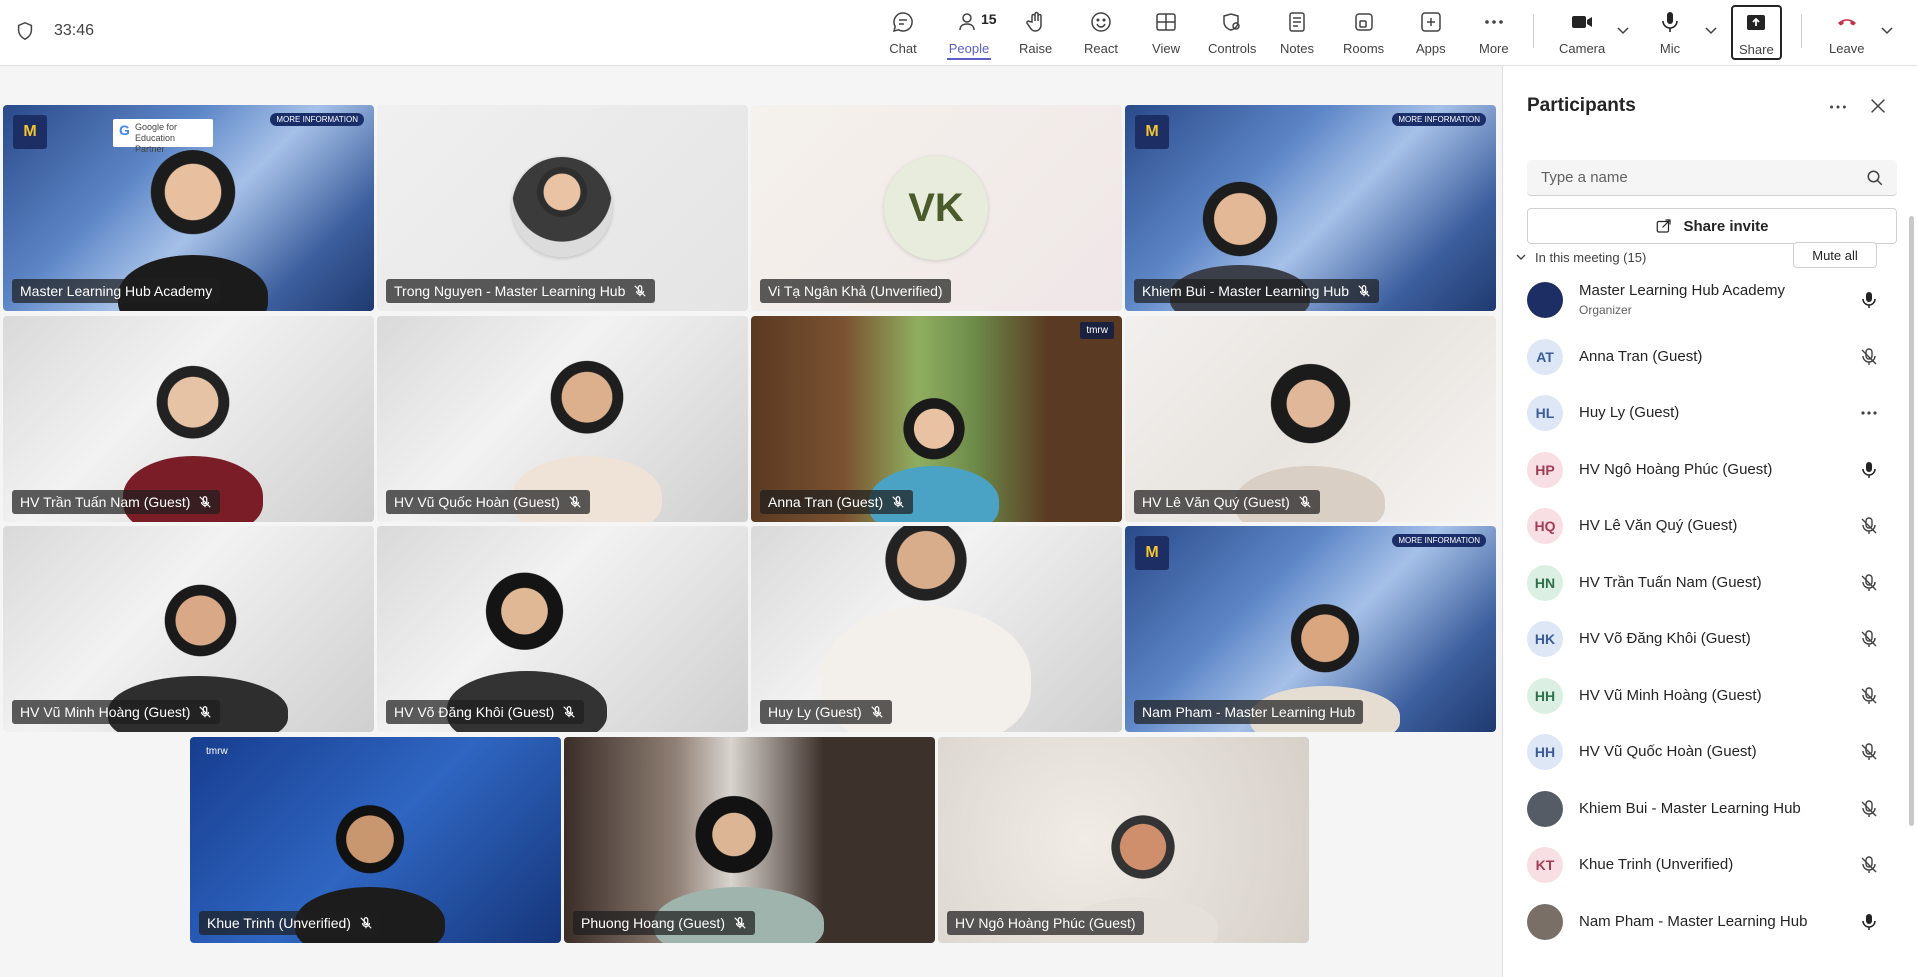 This screenshot has width=1917, height=977. Describe the element at coordinates (105, 502) in the screenshot. I see `tile-name: HV Trần Tuấn Nam (Guest)` at that location.